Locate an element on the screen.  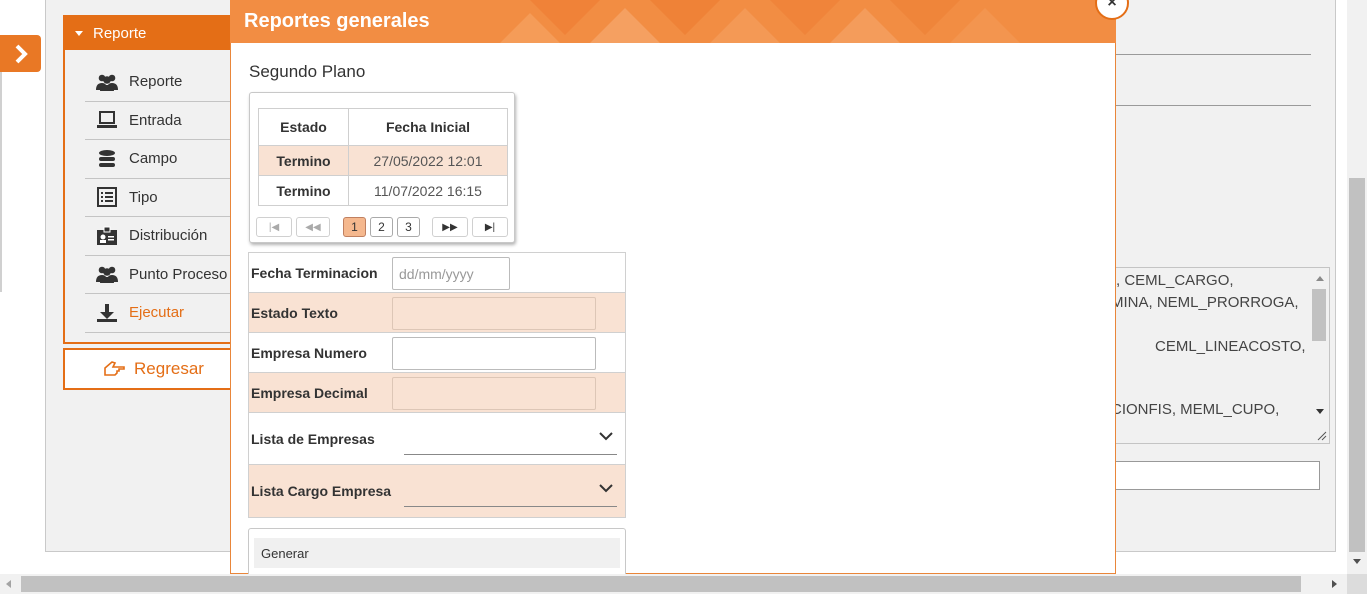
menu-item-reporte: Reporte is located at coordinates (163, 82).